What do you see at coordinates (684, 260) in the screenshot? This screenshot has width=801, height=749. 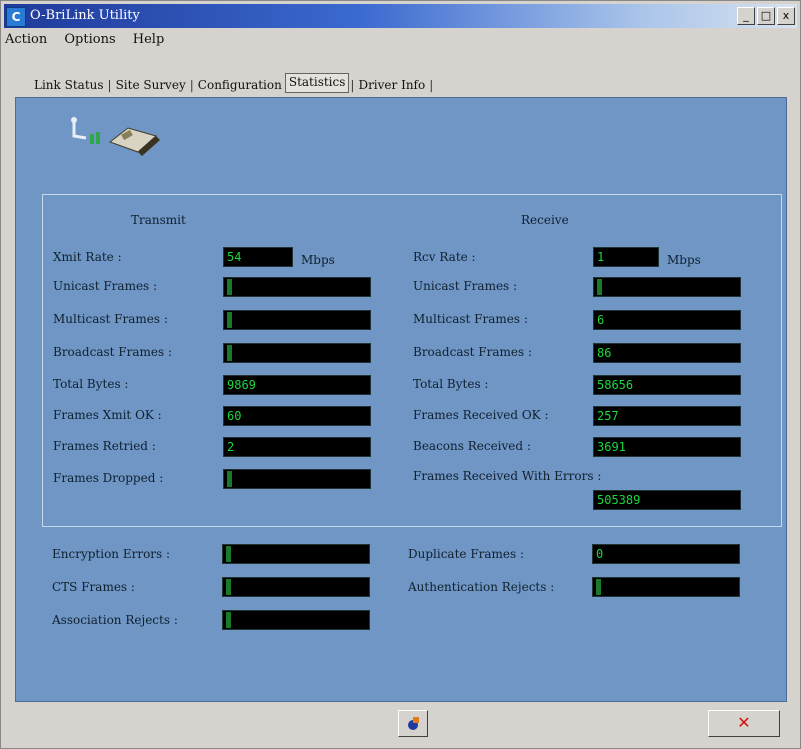 I see `rcv-rate-unit: Mbps` at bounding box center [684, 260].